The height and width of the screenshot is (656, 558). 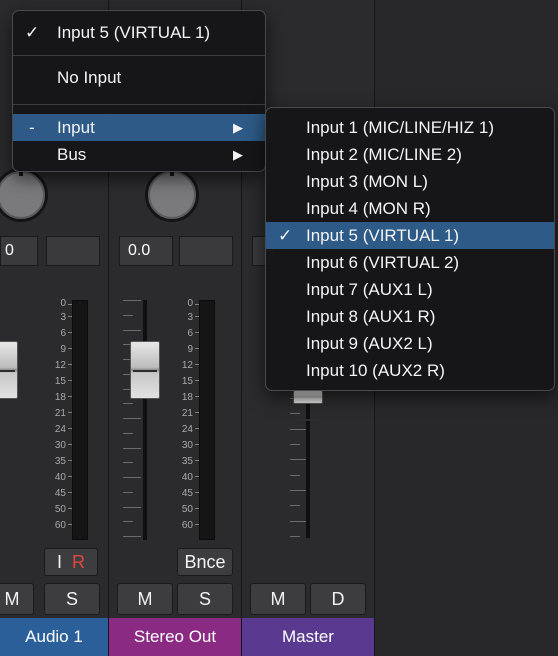 I want to click on menu-item-input: - Input ▶, so click(x=139, y=127).